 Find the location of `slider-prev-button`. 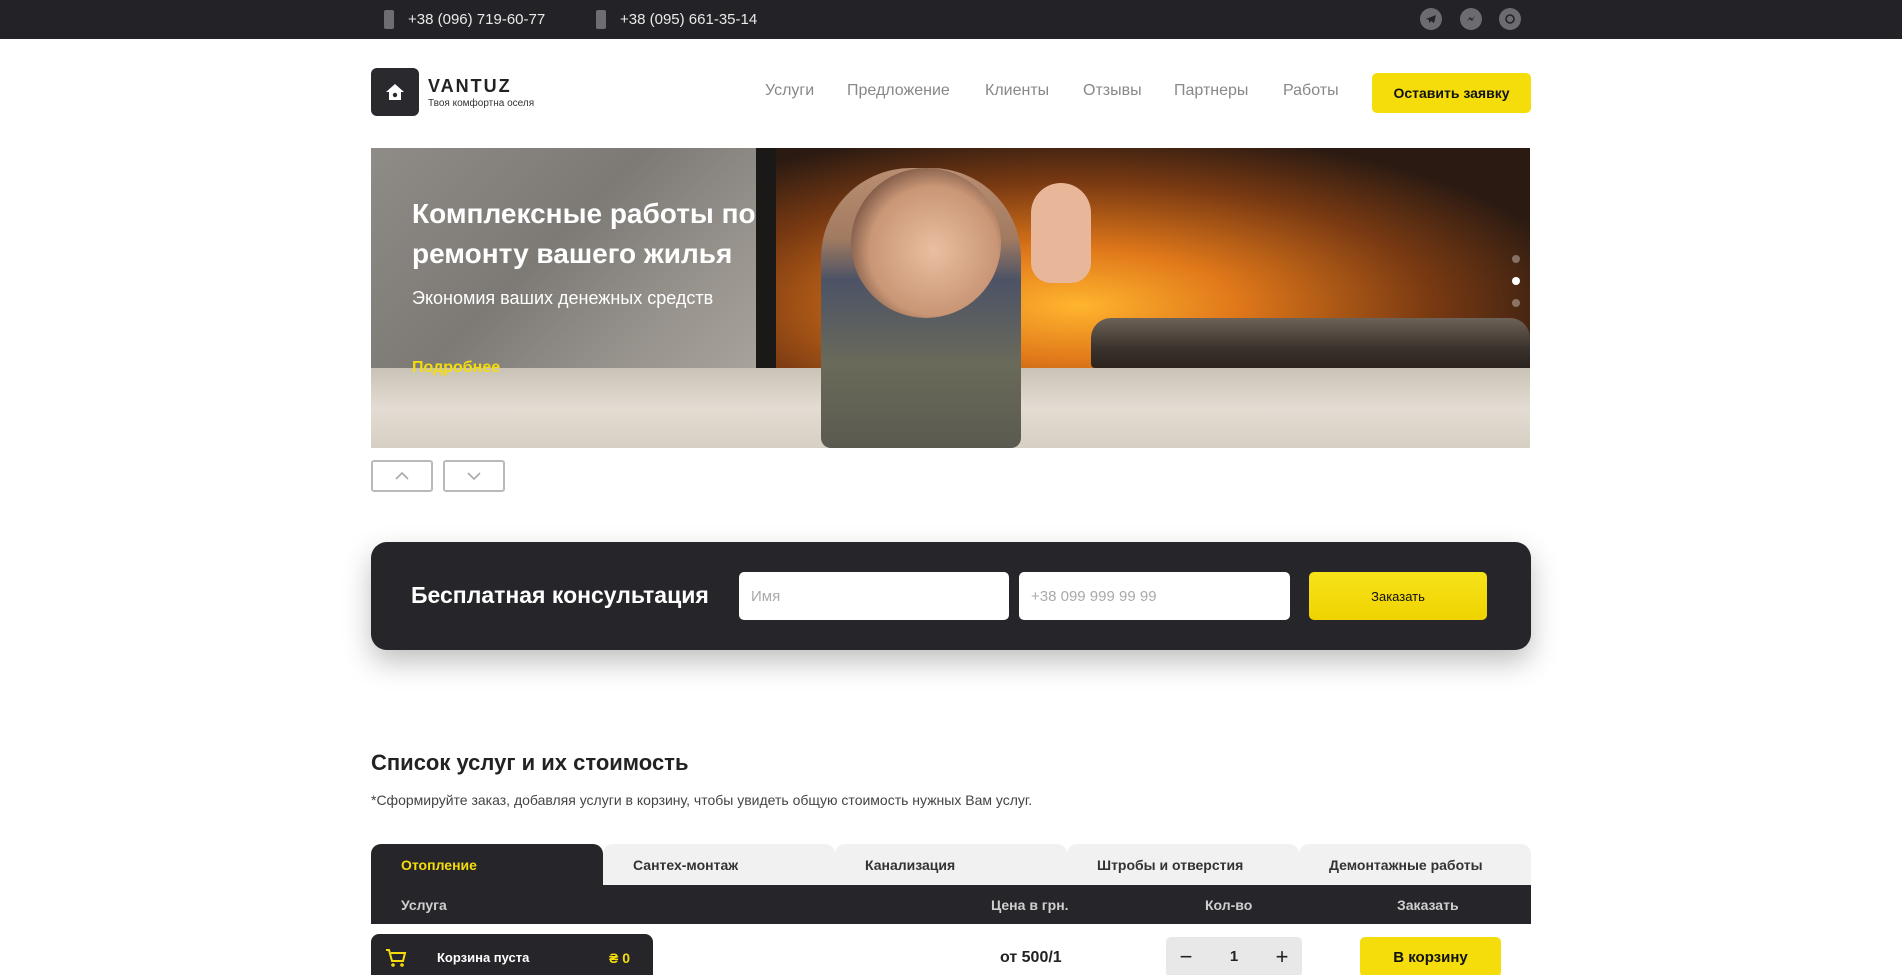

slider-prev-button is located at coordinates (402, 476).